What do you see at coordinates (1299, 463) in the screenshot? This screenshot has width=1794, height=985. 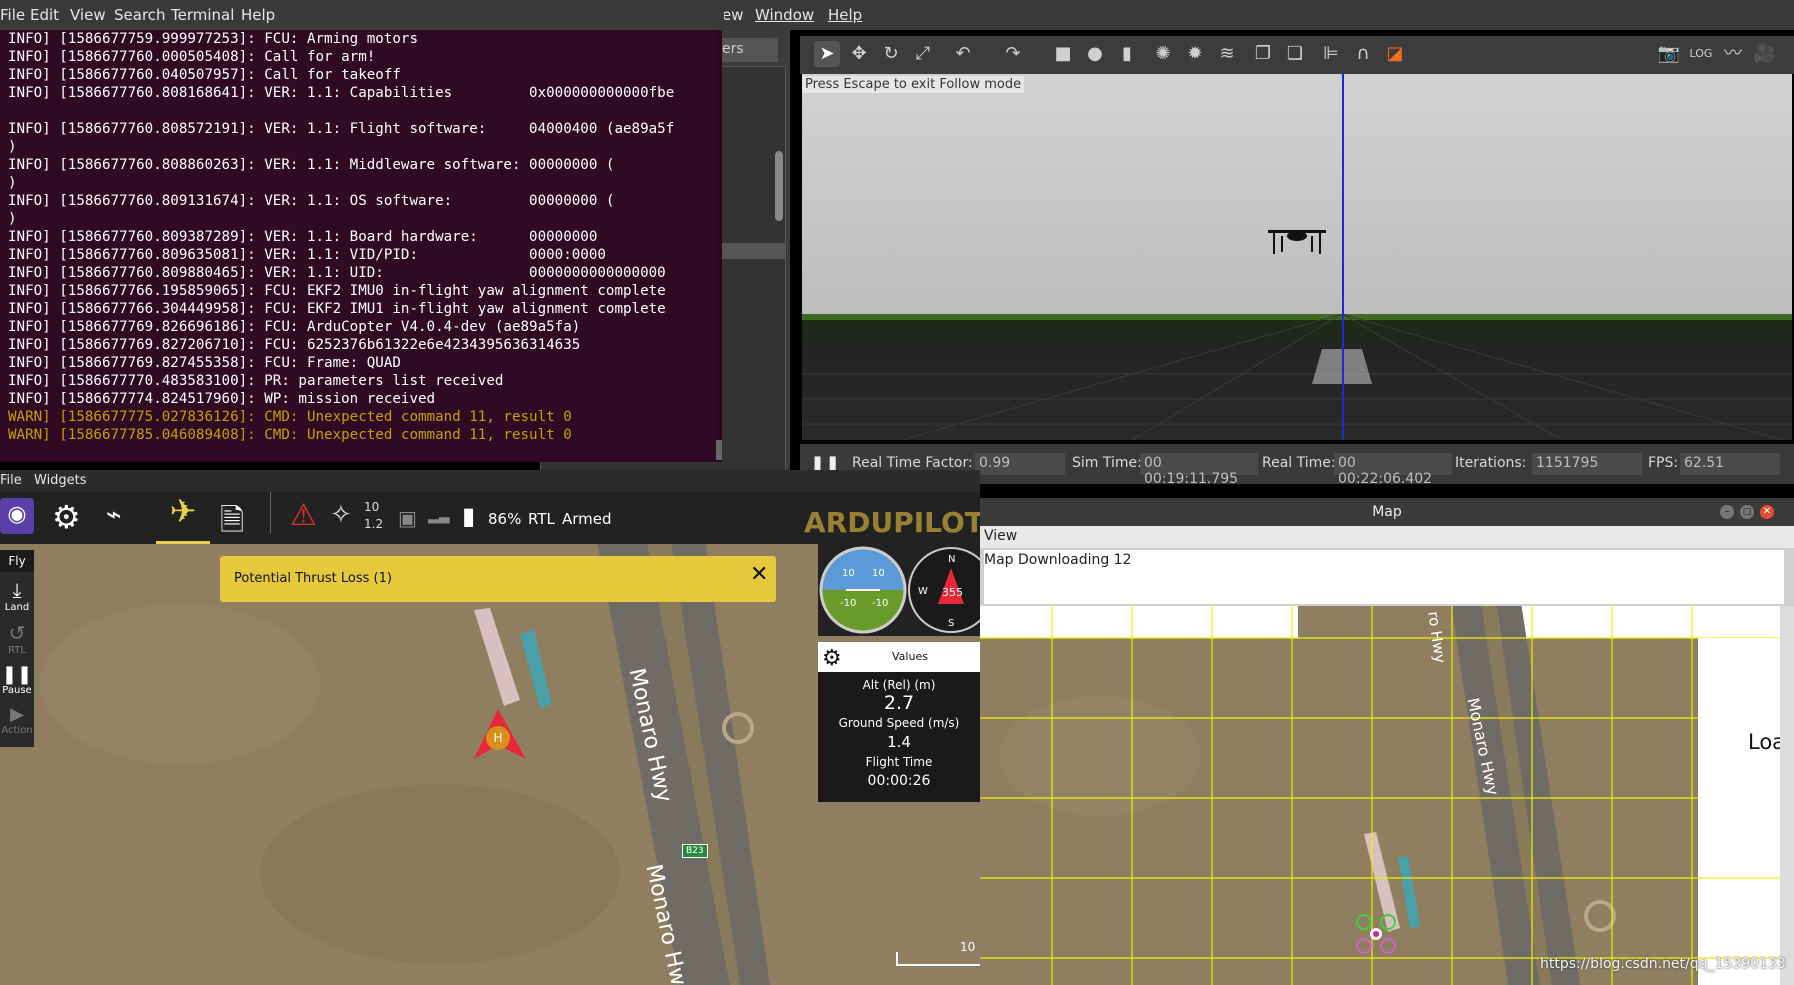 I see `real-time-label: Real Time:` at bounding box center [1299, 463].